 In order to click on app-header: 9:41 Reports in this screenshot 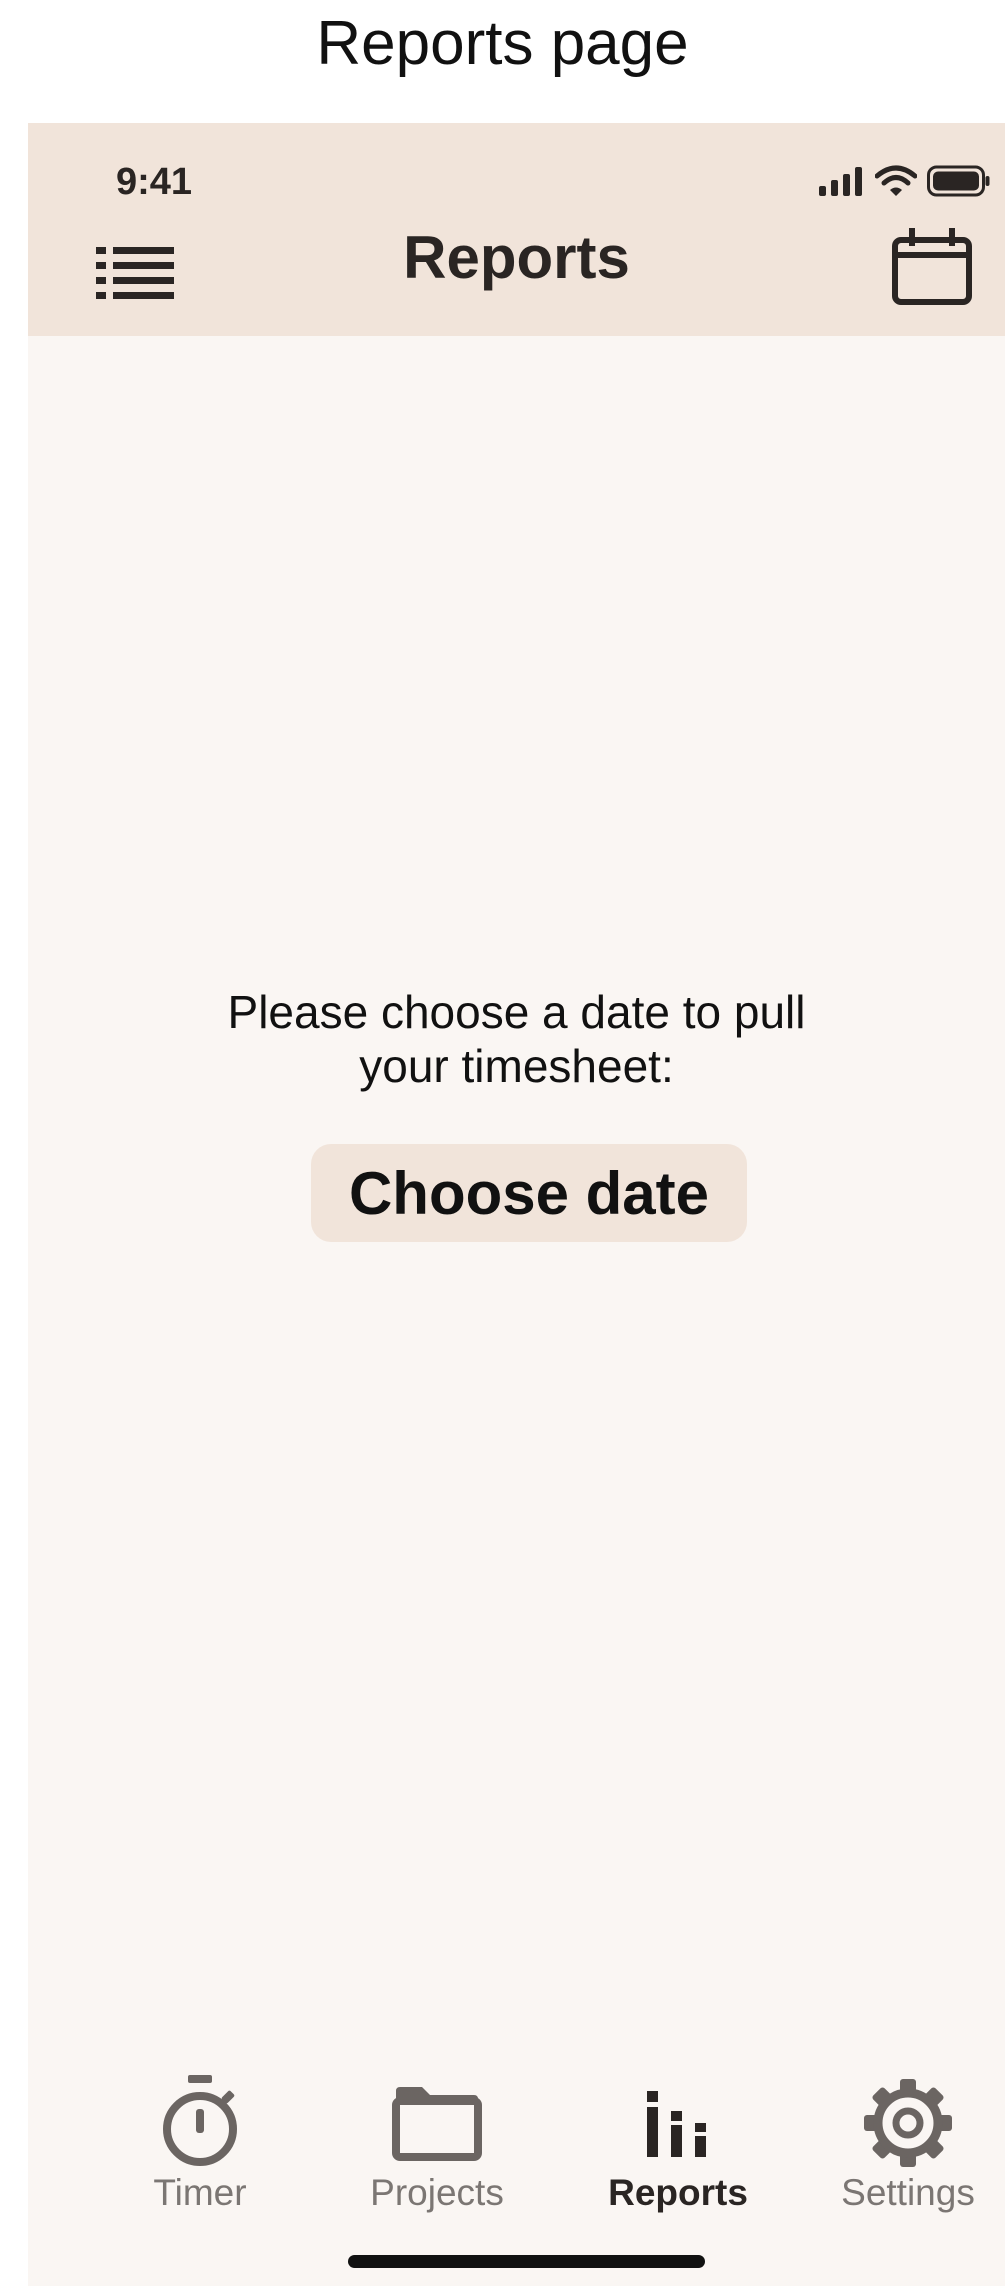, I will do `click(516, 229)`.